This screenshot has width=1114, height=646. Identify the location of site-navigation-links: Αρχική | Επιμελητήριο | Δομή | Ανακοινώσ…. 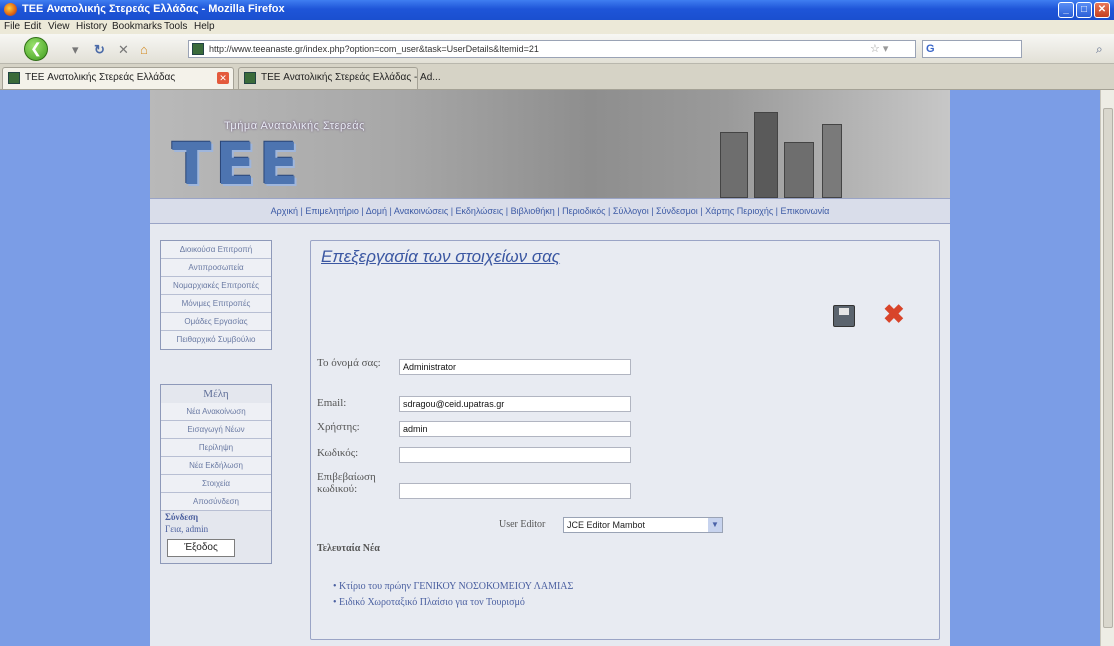
(550, 211).